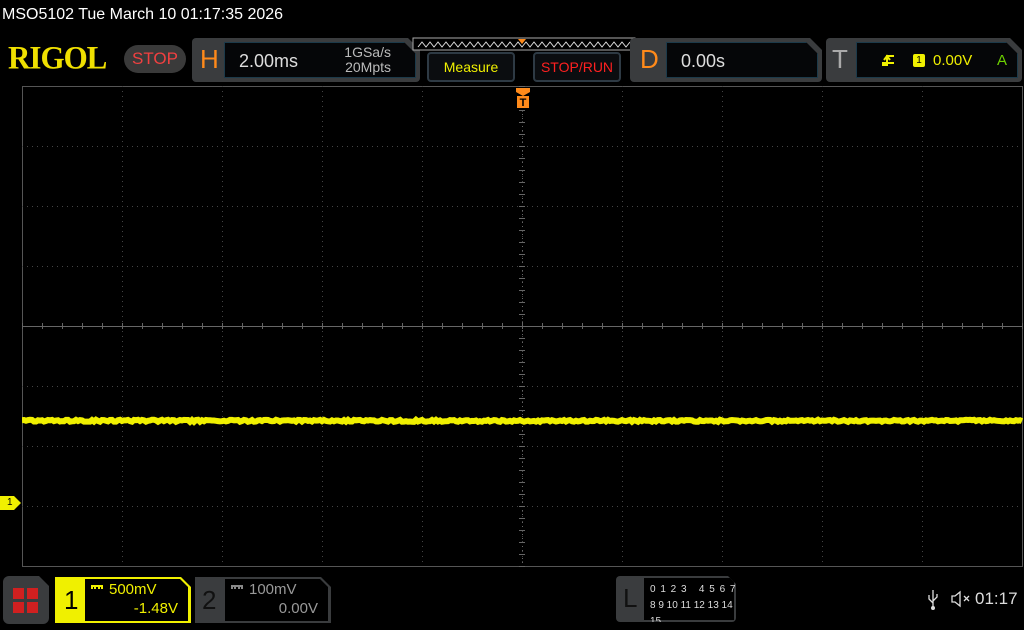  What do you see at coordinates (367, 52) in the screenshot?
I see `sample-rate: 1GSa/s` at bounding box center [367, 52].